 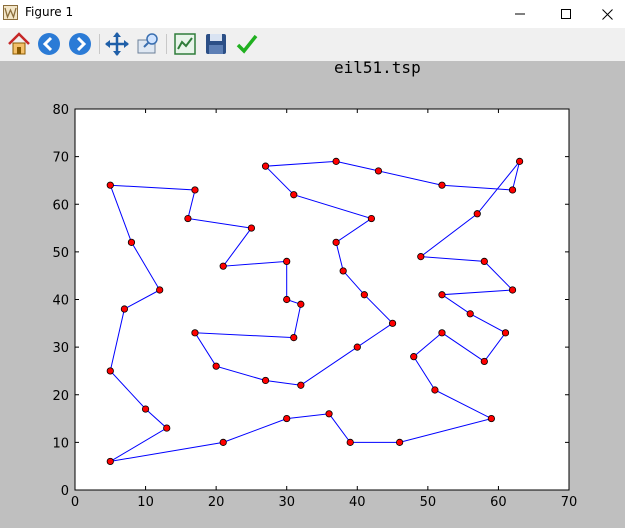 I want to click on x-tick-label: 60, so click(x=498, y=502).